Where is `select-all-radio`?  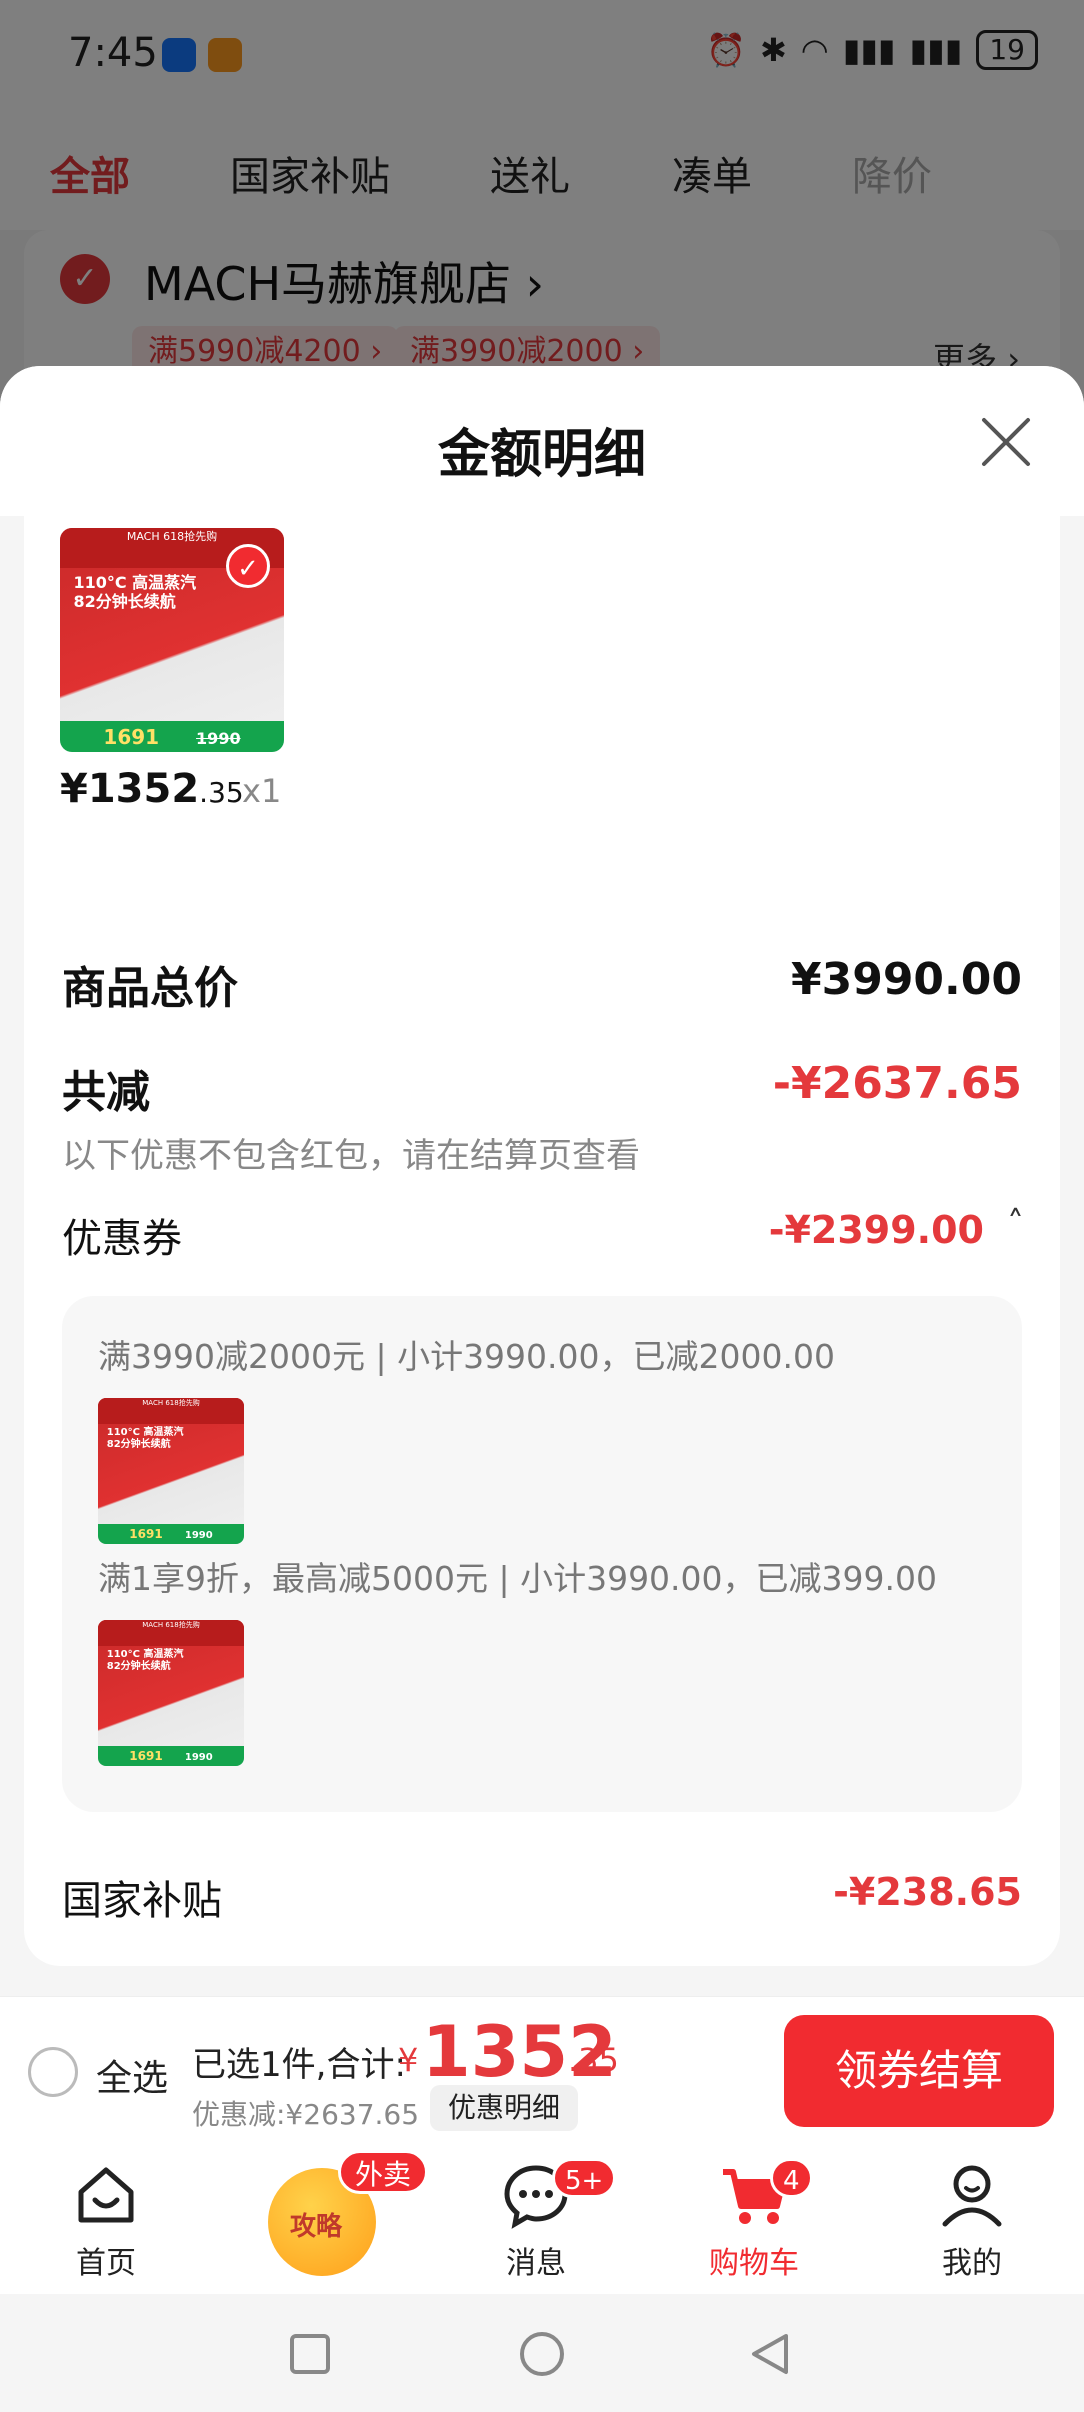 select-all-radio is located at coordinates (53, 2072).